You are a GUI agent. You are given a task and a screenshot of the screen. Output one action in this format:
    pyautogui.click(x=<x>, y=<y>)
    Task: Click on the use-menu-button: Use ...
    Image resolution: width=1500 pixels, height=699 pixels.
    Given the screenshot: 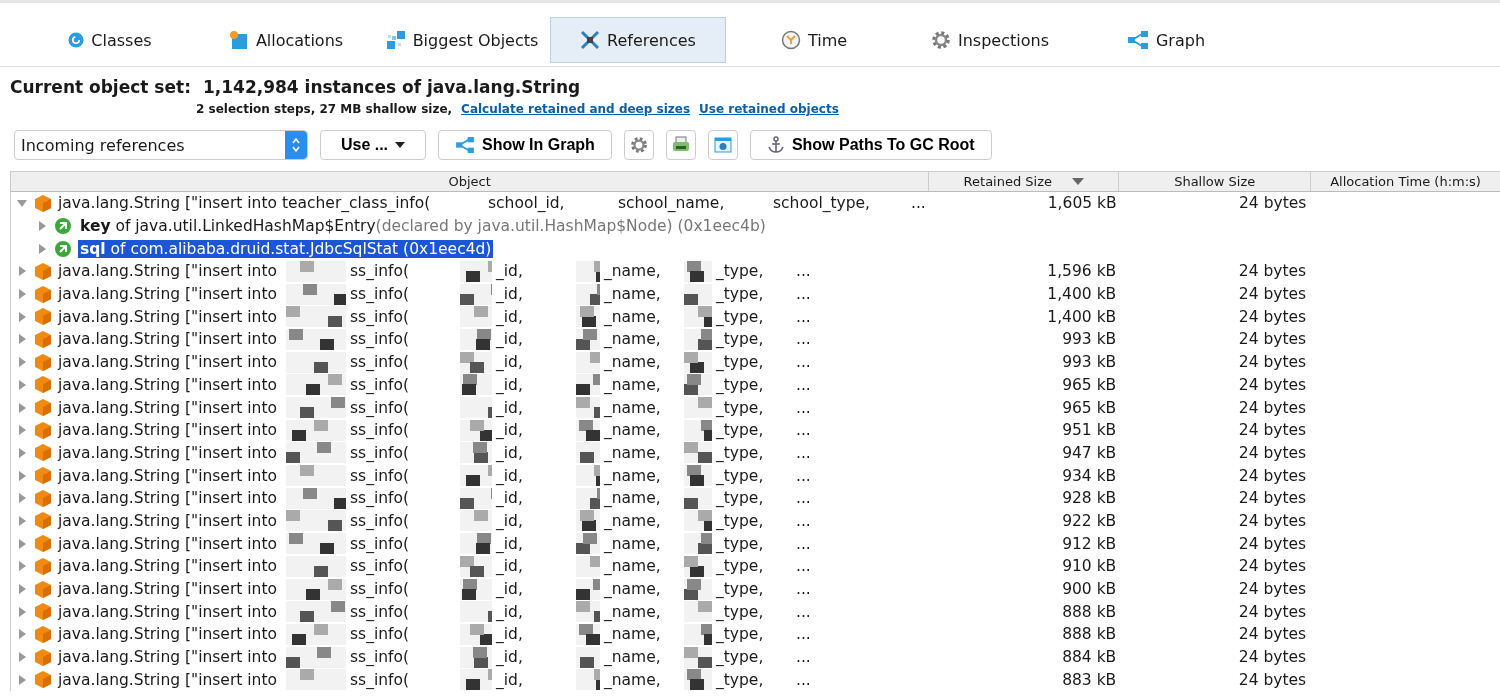 What is the action you would take?
    pyautogui.click(x=373, y=145)
    